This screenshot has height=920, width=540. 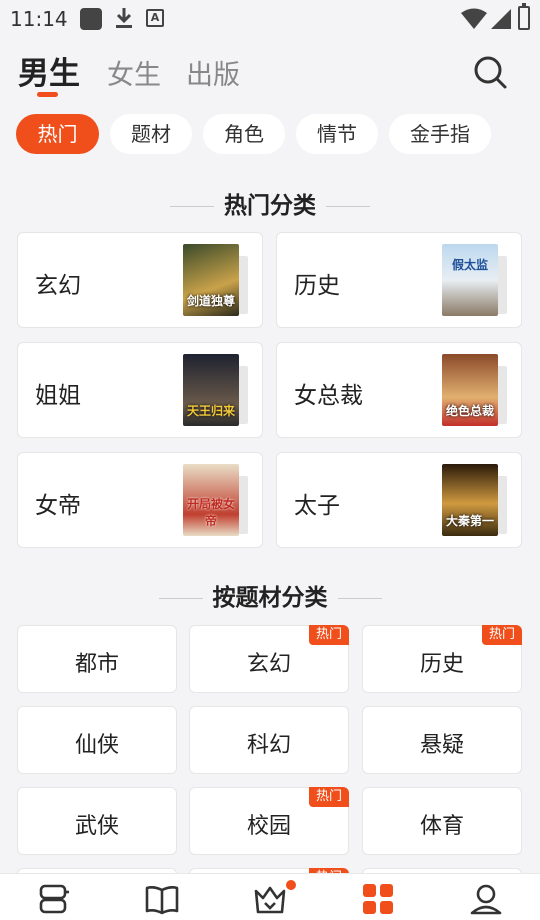 I want to click on category-card-sister: 姐姐 天王归来, so click(x=140, y=390).